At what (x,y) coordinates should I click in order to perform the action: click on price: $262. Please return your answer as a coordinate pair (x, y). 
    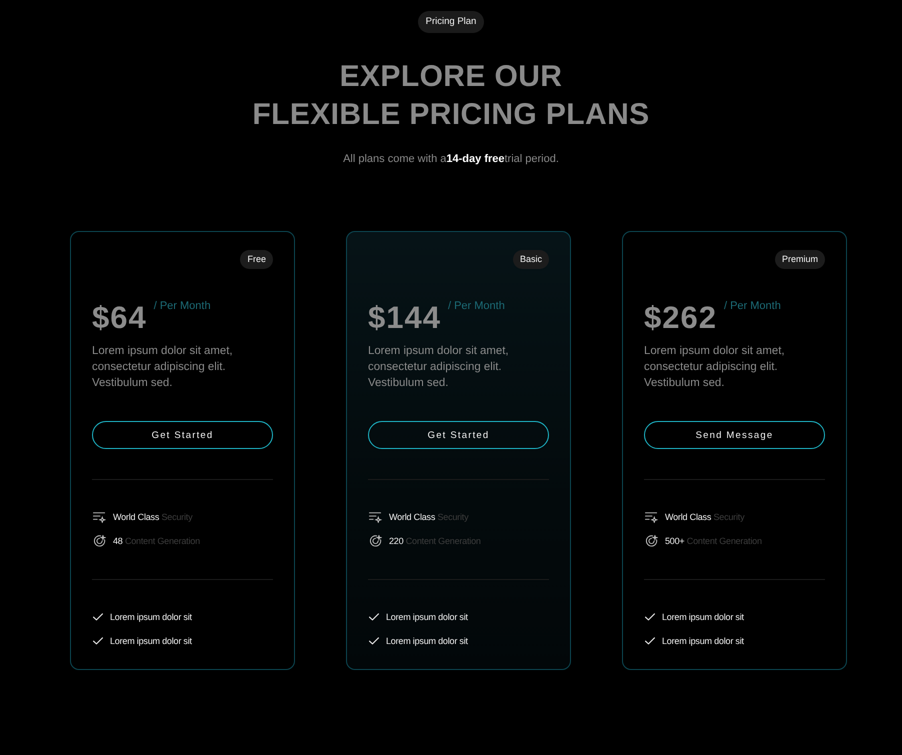
    Looking at the image, I should click on (680, 318).